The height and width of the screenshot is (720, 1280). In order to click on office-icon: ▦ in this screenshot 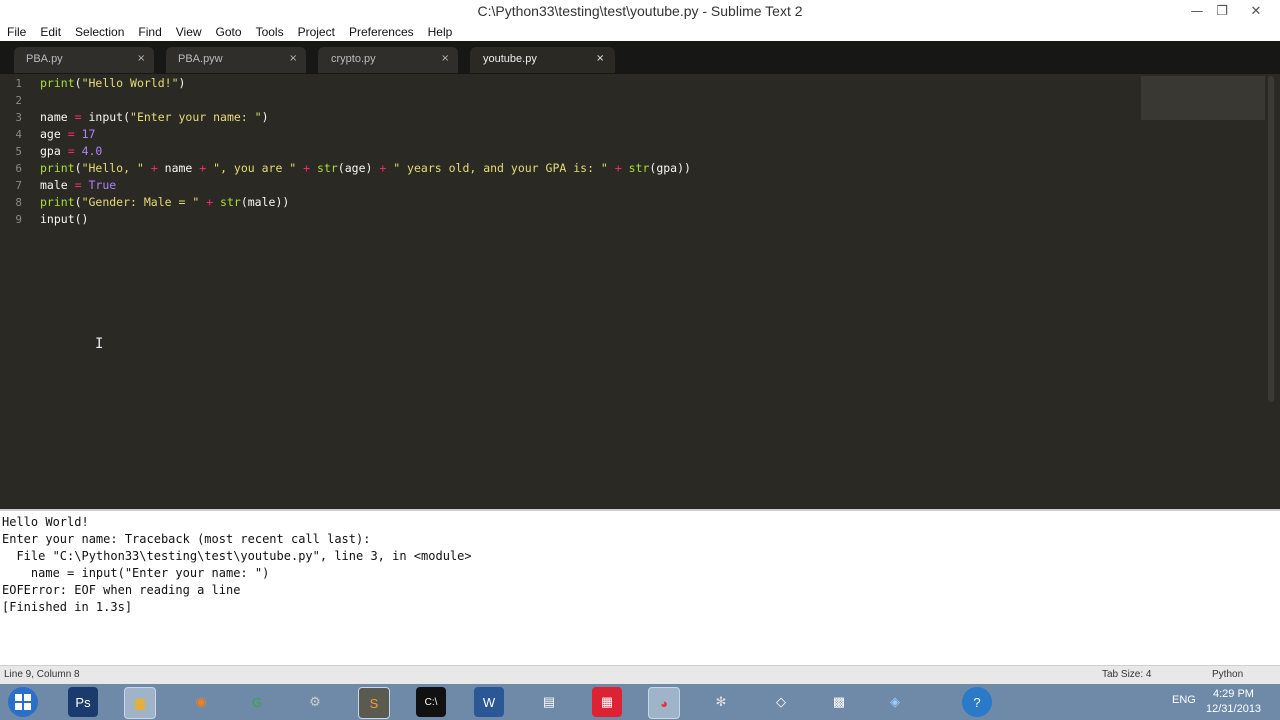, I will do `click(607, 702)`.